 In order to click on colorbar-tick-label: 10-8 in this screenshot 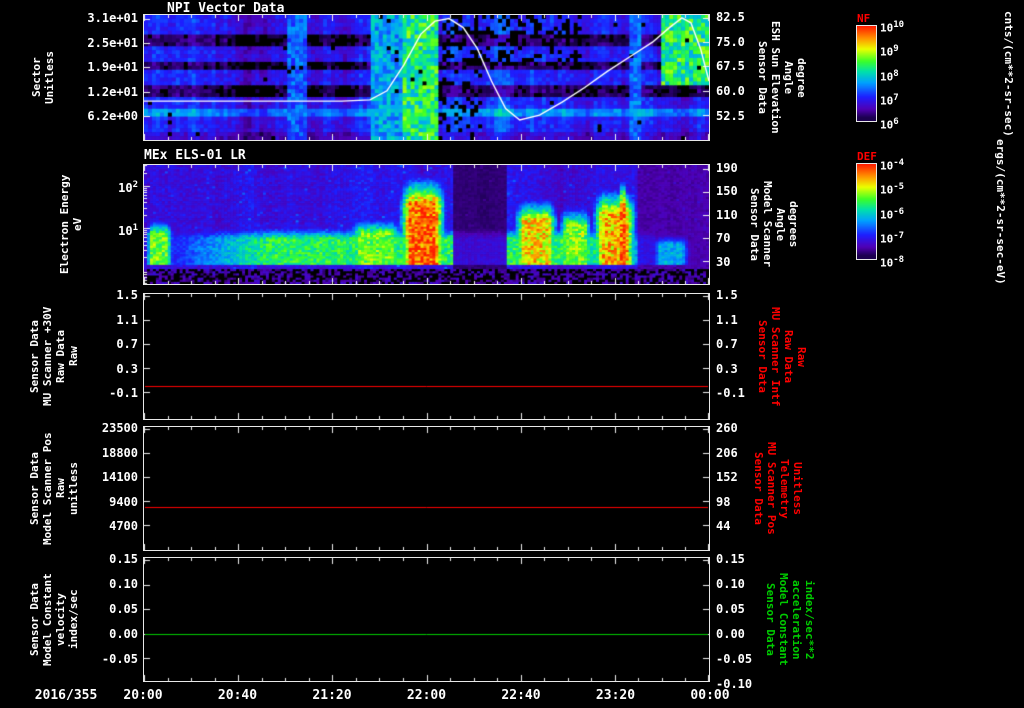, I will do `click(892, 262)`.